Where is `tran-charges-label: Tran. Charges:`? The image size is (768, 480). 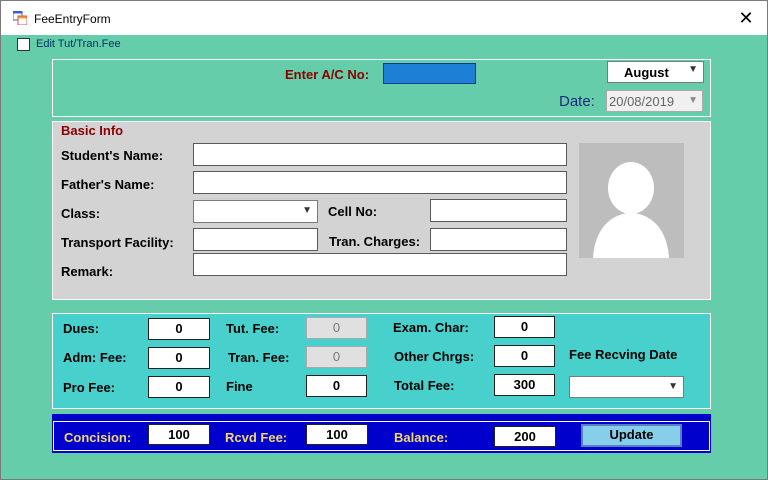 tran-charges-label: Tran. Charges: is located at coordinates (375, 241).